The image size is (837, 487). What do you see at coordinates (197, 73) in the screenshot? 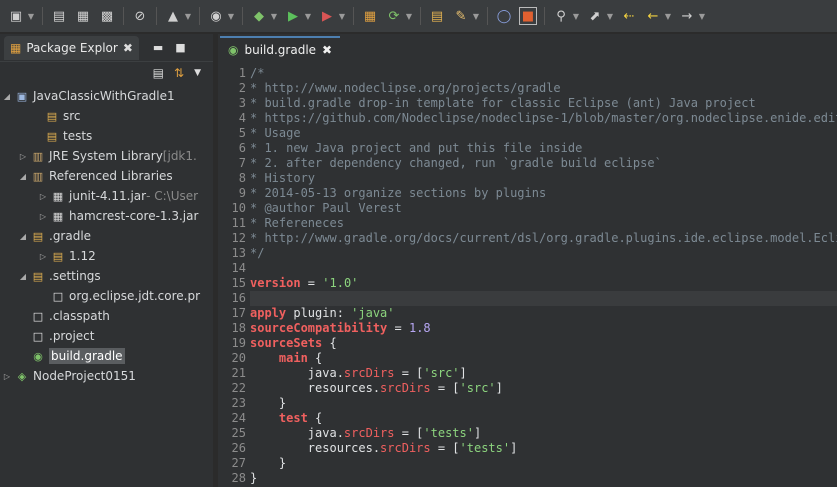
I see `view-menu-icon: ▼` at bounding box center [197, 73].